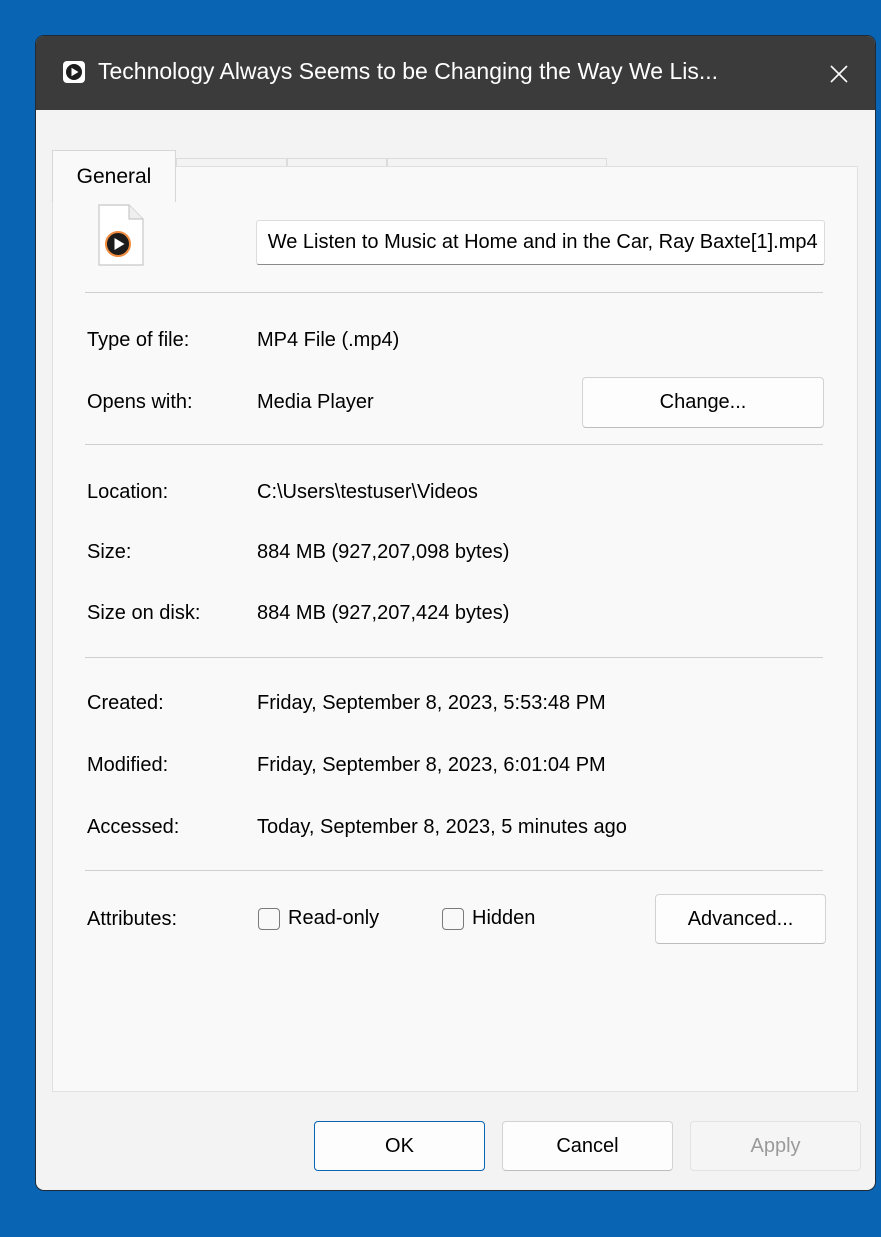 This screenshot has width=881, height=1237. Describe the element at coordinates (144, 613) in the screenshot. I see `size-on-disk-label: Size on disk:` at that location.